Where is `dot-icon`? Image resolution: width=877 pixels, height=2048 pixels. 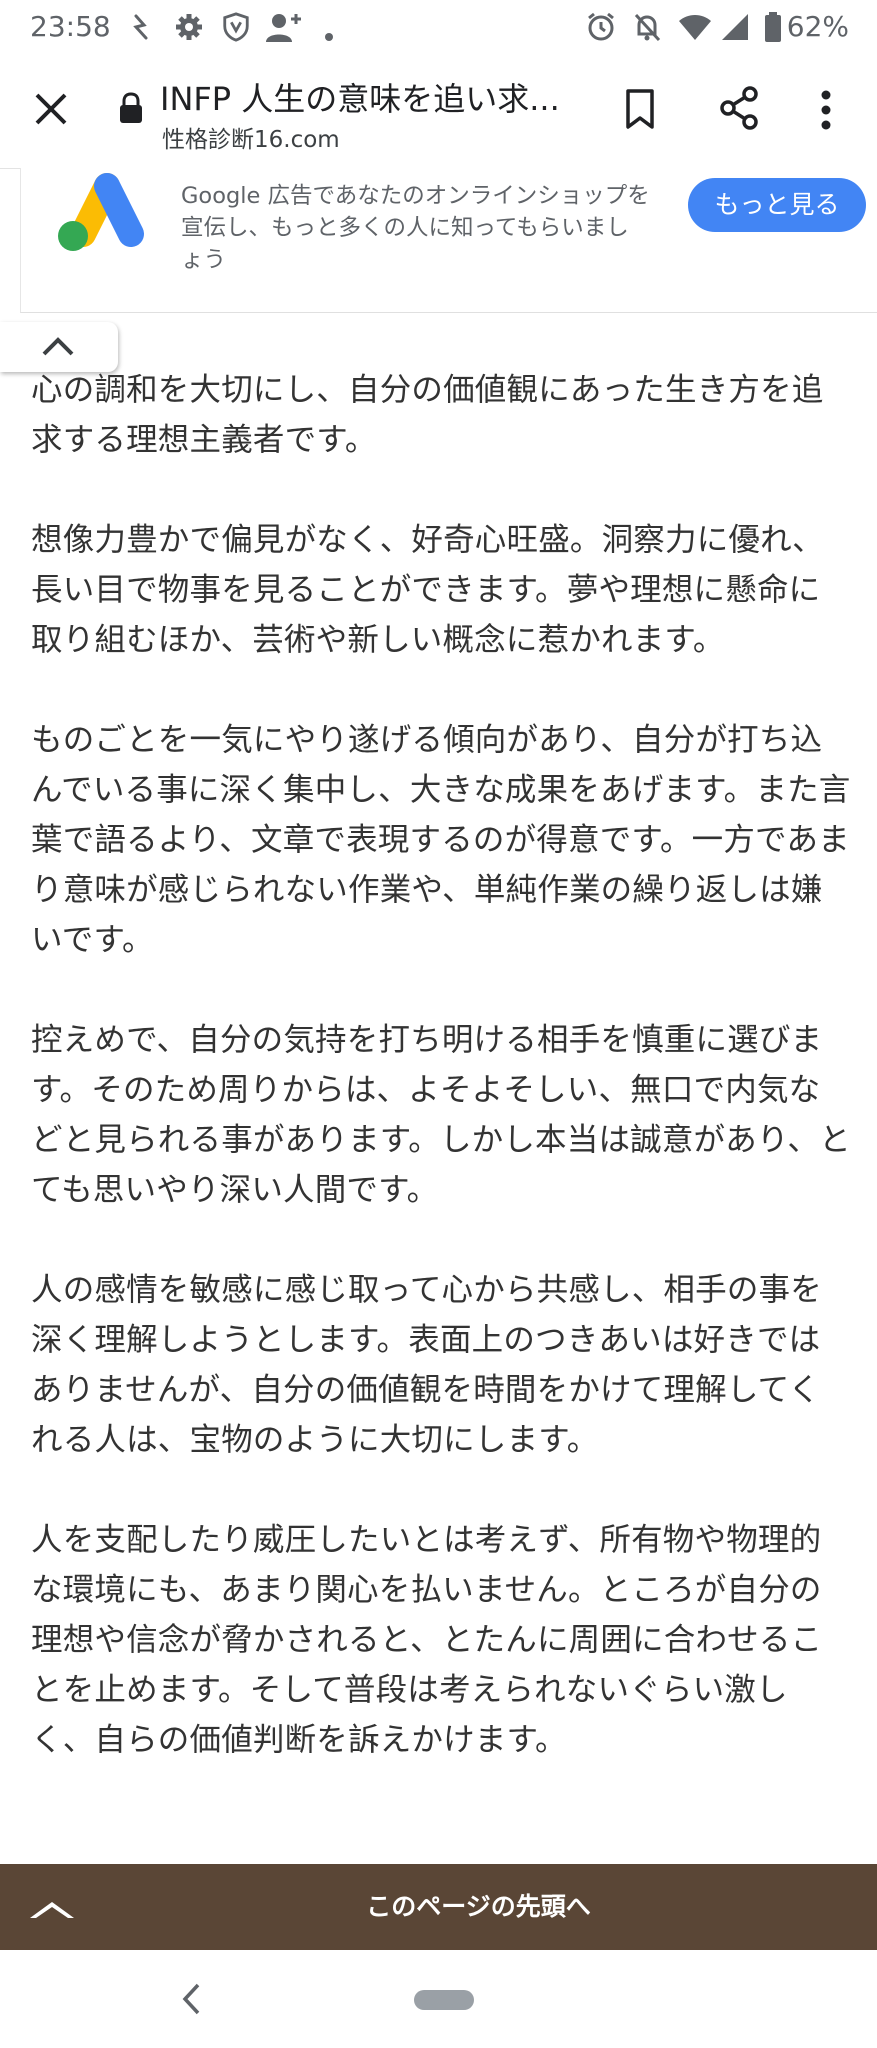 dot-icon is located at coordinates (329, 37).